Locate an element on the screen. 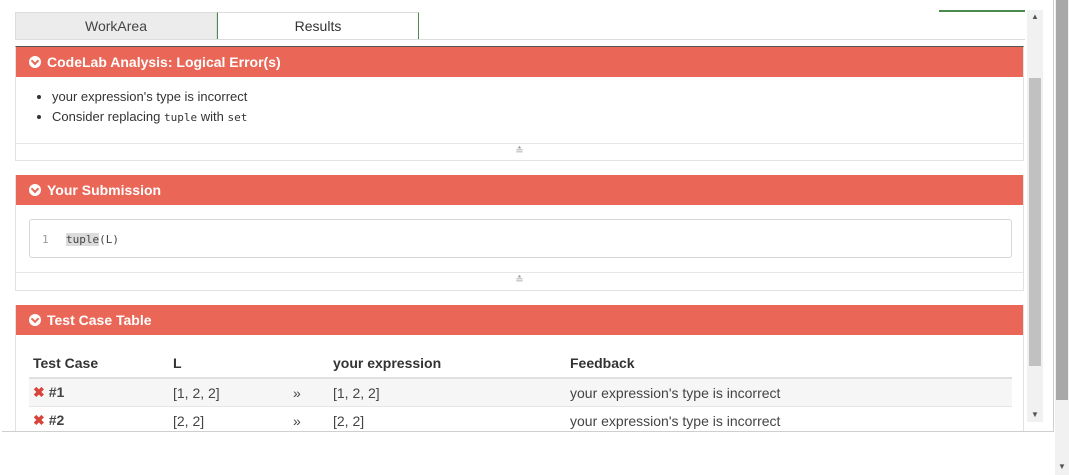  page-scrollbar: ▼ is located at coordinates (1062, 237).